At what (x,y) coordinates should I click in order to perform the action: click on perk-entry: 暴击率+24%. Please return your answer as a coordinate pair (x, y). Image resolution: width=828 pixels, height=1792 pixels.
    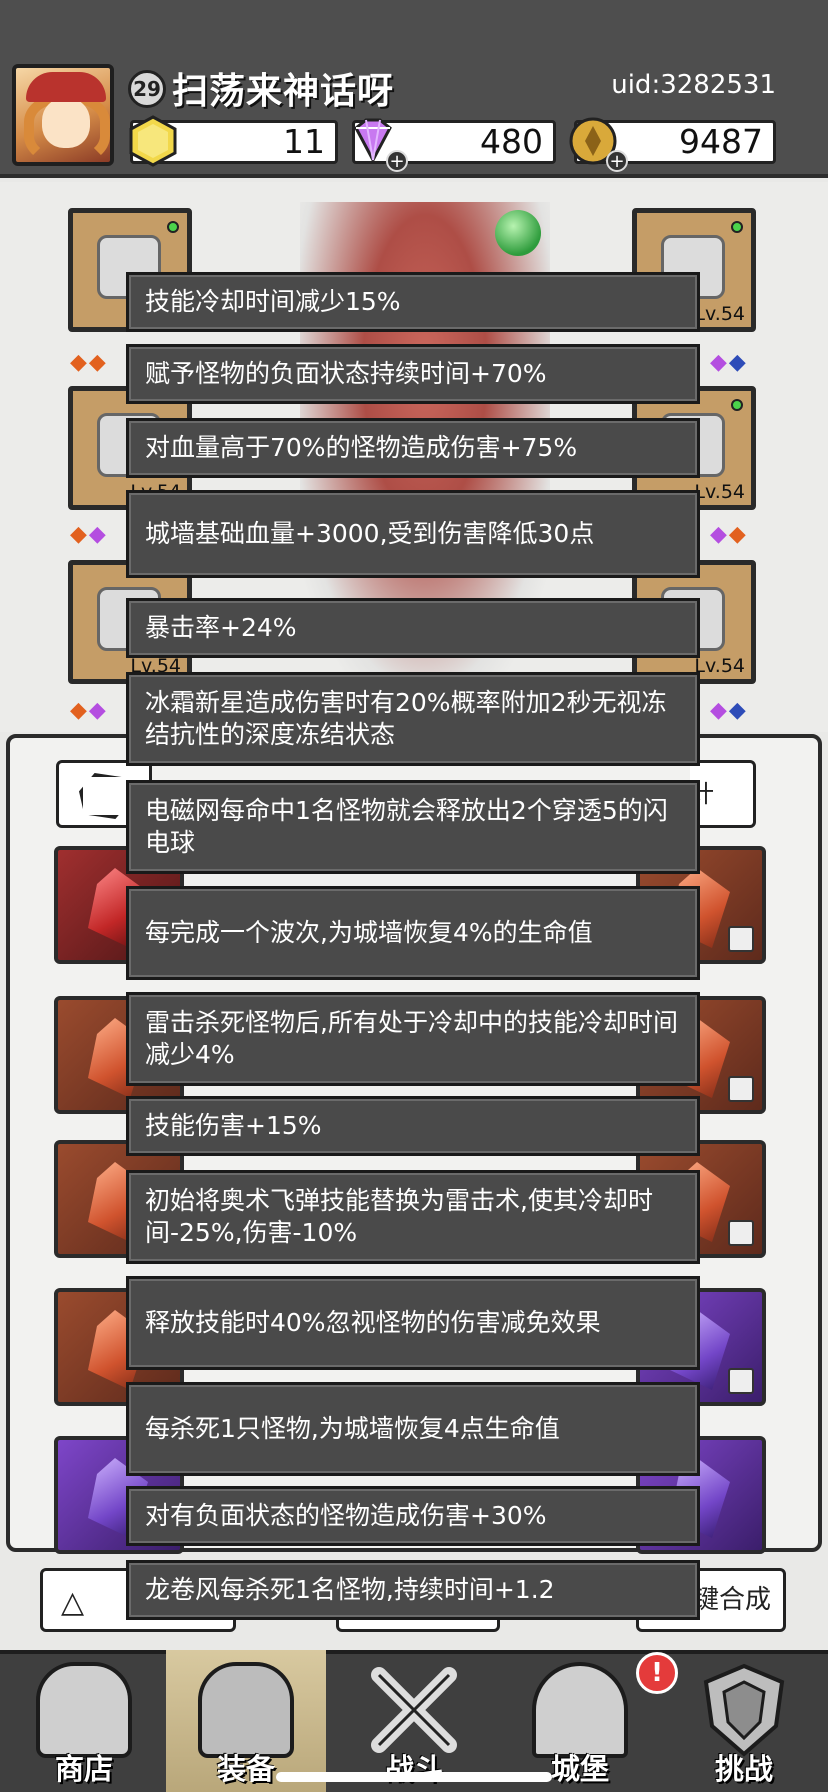
    Looking at the image, I should click on (413, 628).